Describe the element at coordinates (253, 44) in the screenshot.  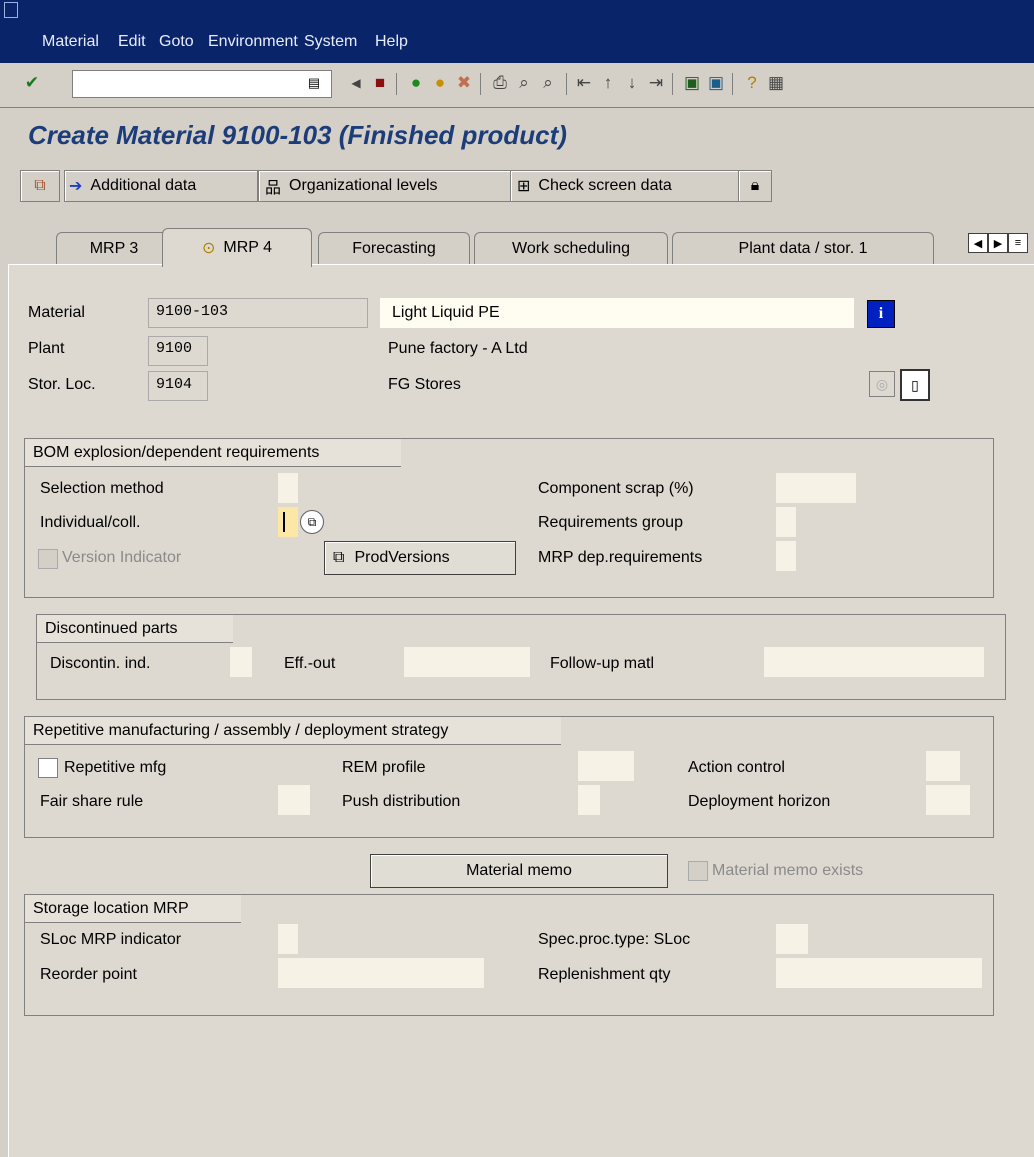
I see `menu-environment: Environment` at that location.